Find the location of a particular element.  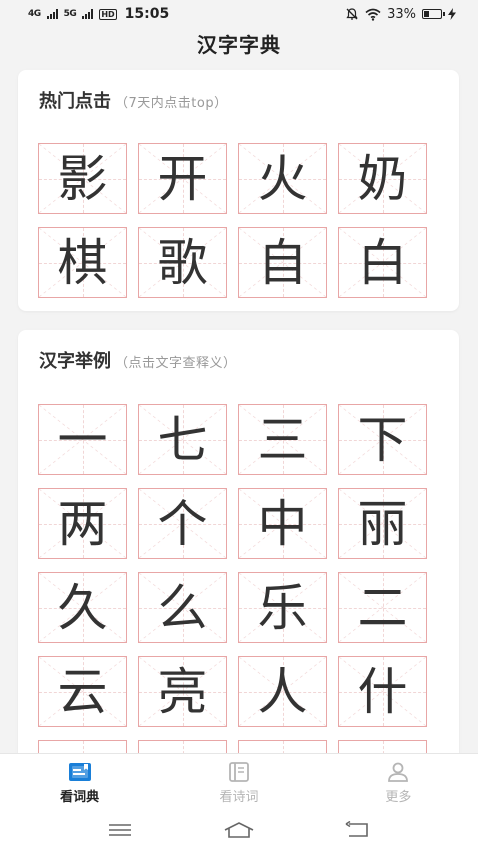

user-icon is located at coordinates (398, 772).